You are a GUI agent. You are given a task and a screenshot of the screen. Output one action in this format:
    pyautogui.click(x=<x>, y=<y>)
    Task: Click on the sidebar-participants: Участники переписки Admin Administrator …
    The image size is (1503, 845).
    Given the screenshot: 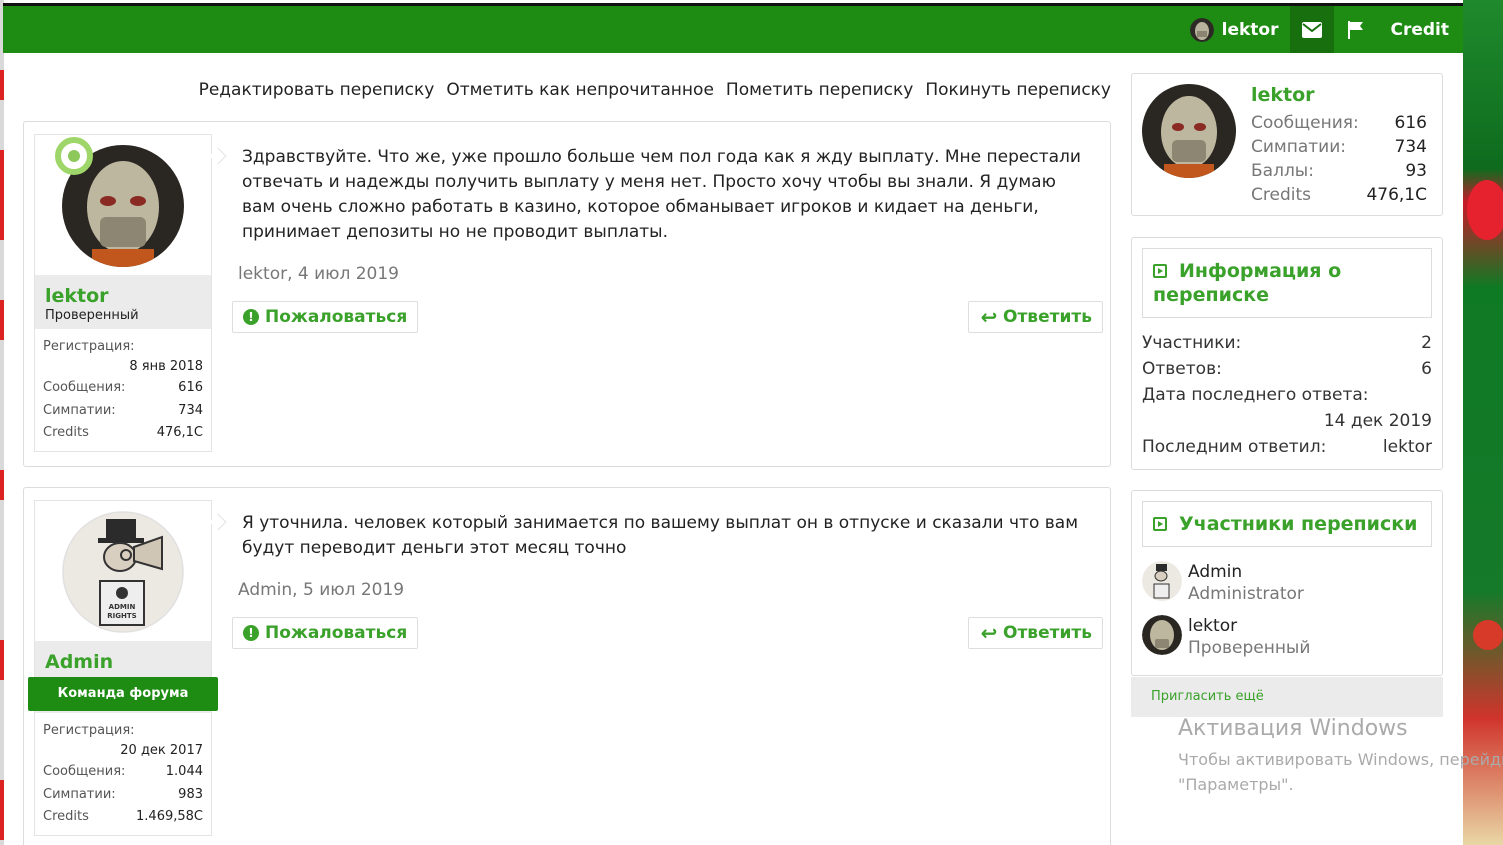 What is the action you would take?
    pyautogui.click(x=1287, y=583)
    